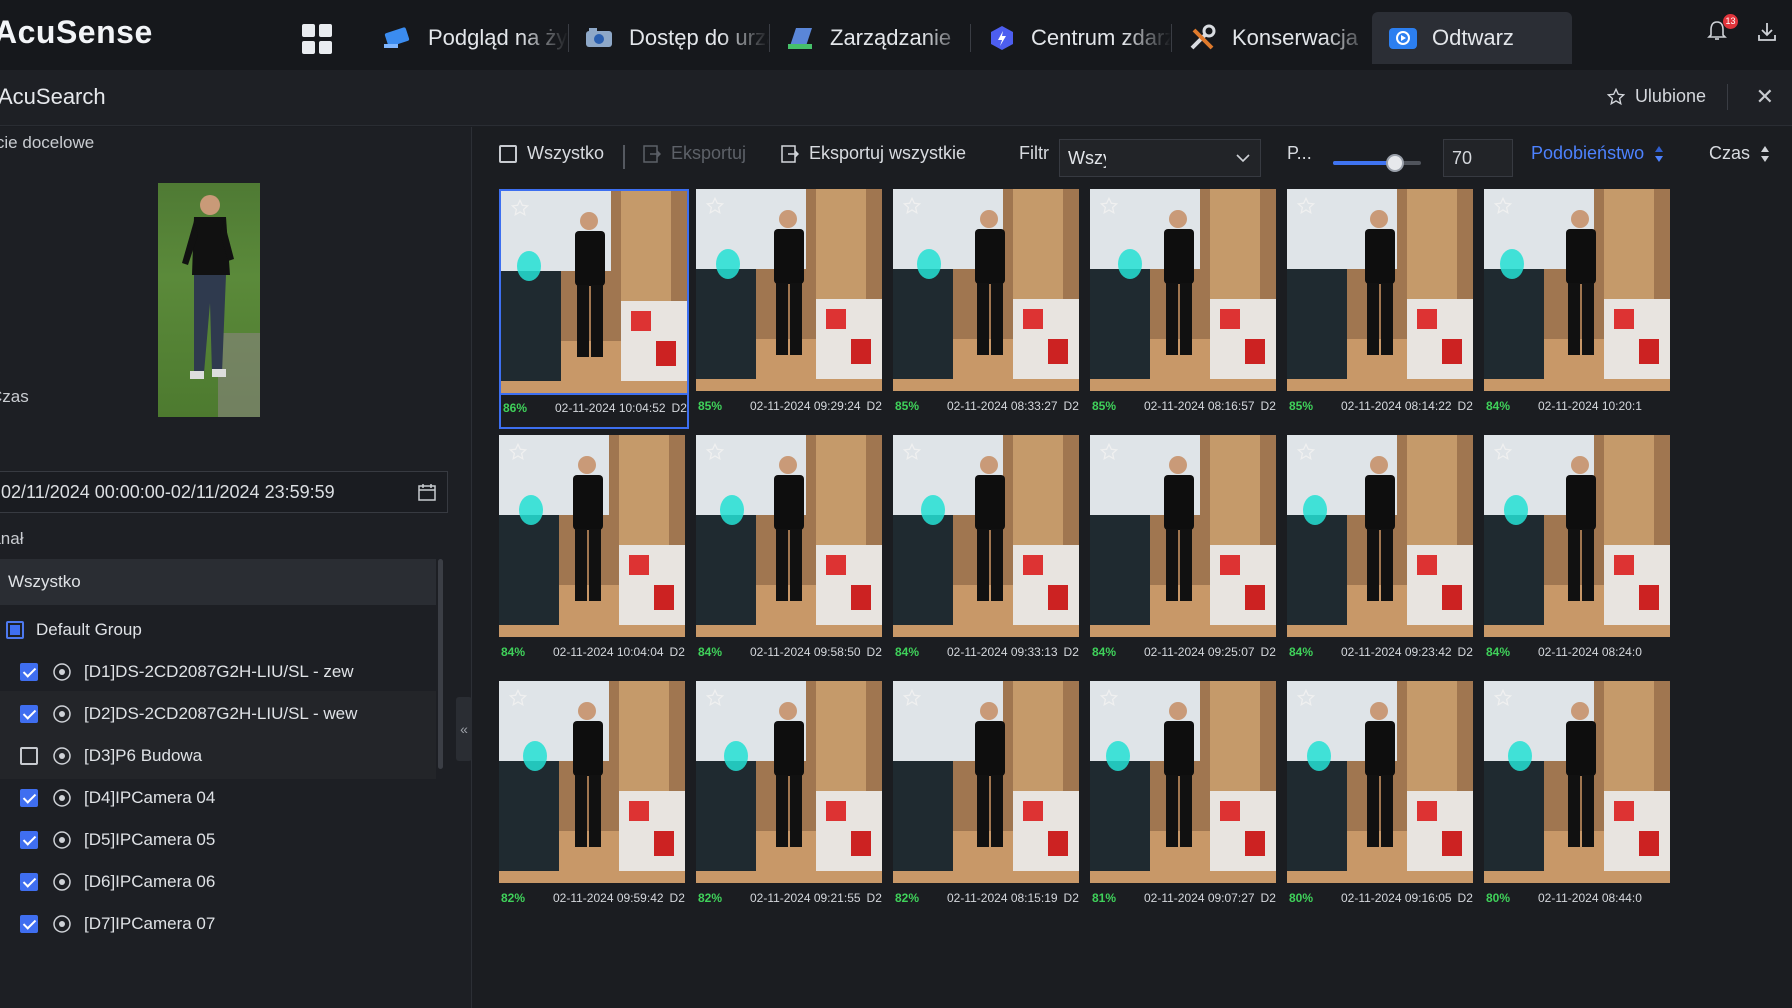 The height and width of the screenshot is (1008, 1792). Describe the element at coordinates (1071, 38) in the screenshot. I see `tab-event-center: Centrum zdarzeń` at that location.